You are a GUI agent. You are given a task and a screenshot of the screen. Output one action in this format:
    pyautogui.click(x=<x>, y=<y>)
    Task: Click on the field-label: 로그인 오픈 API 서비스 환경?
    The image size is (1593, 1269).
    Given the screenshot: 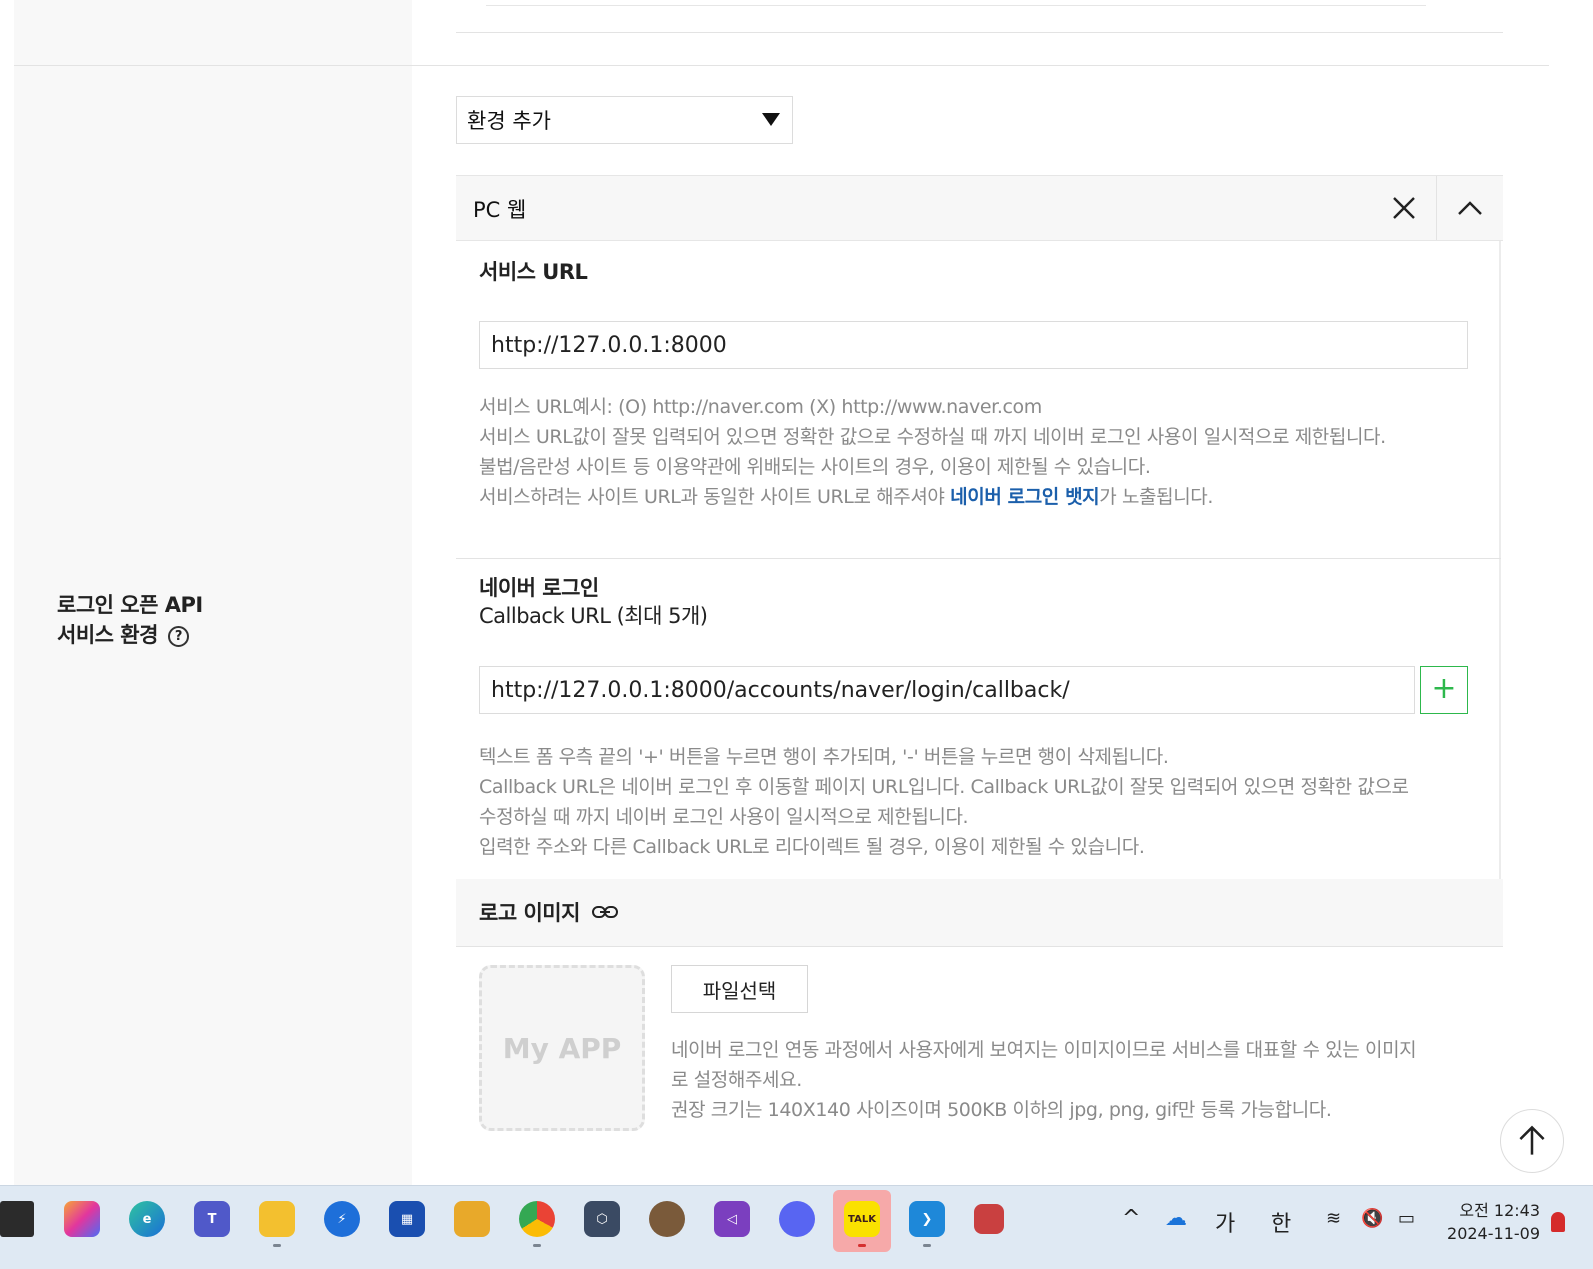 What is the action you would take?
    pyautogui.click(x=130, y=620)
    